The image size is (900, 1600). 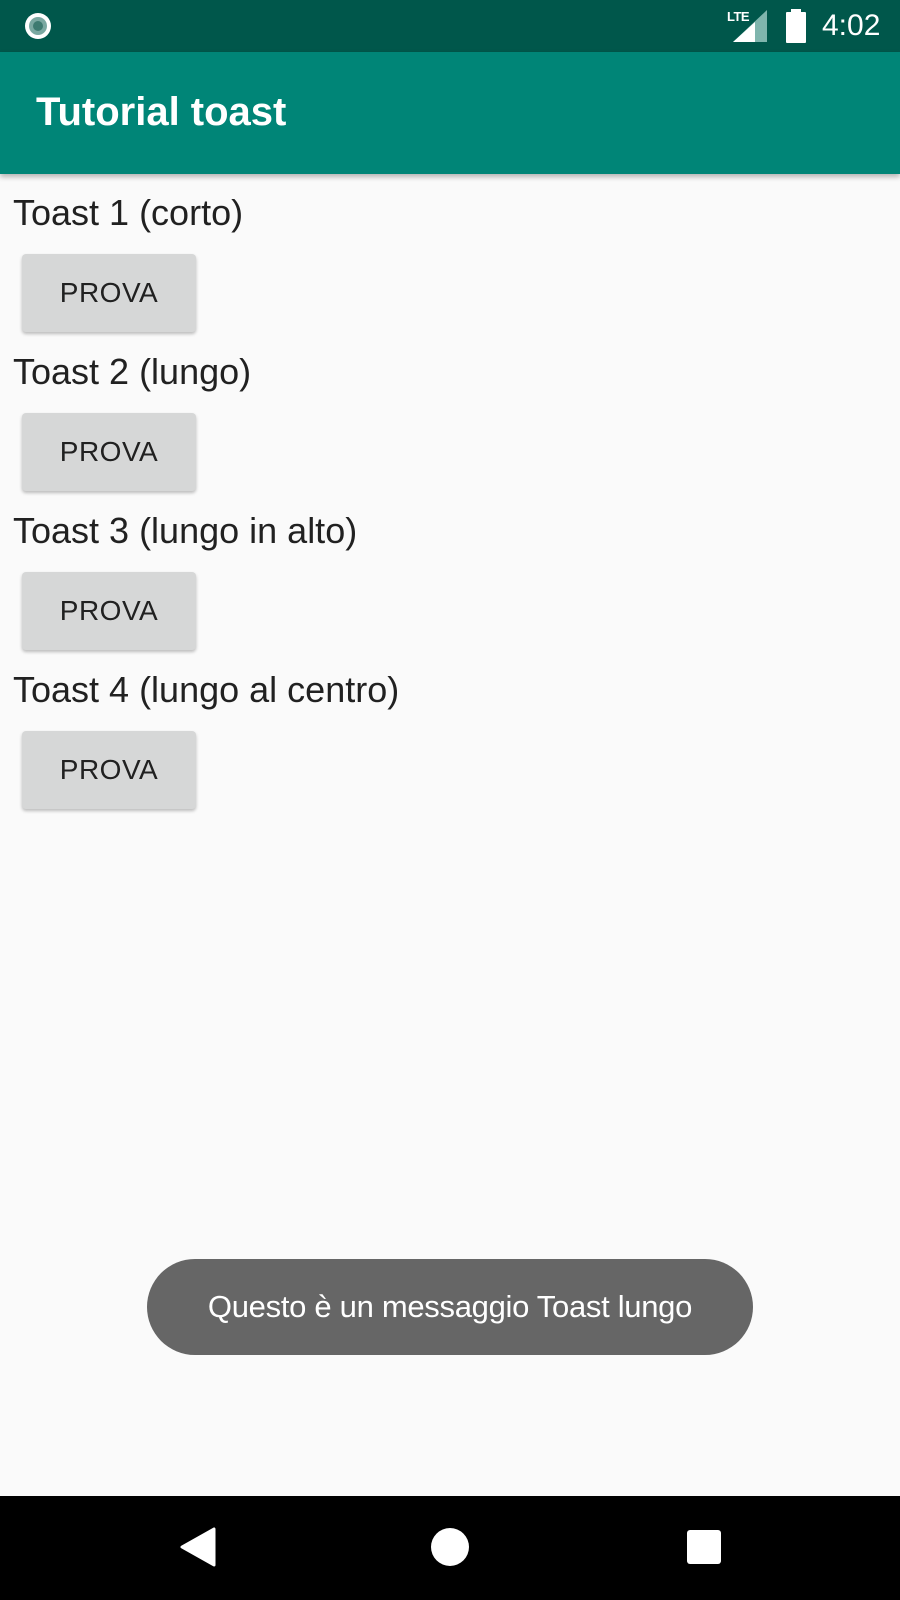 I want to click on toast-2-try-button: PROVA, so click(x=109, y=452).